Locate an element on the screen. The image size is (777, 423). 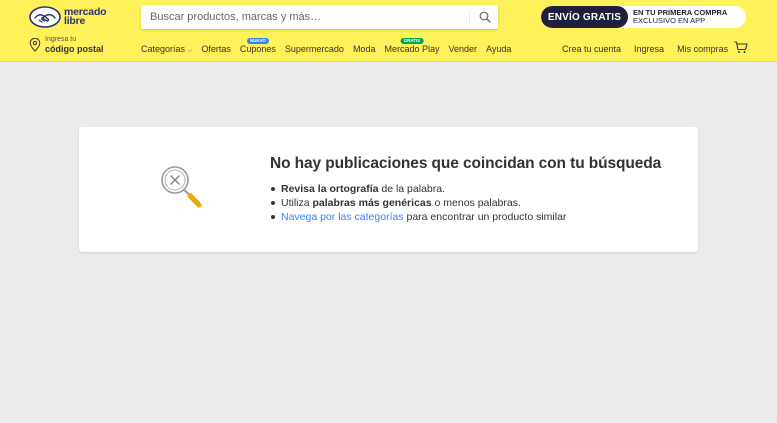
free-badge: GRATIS is located at coordinates (412, 41).